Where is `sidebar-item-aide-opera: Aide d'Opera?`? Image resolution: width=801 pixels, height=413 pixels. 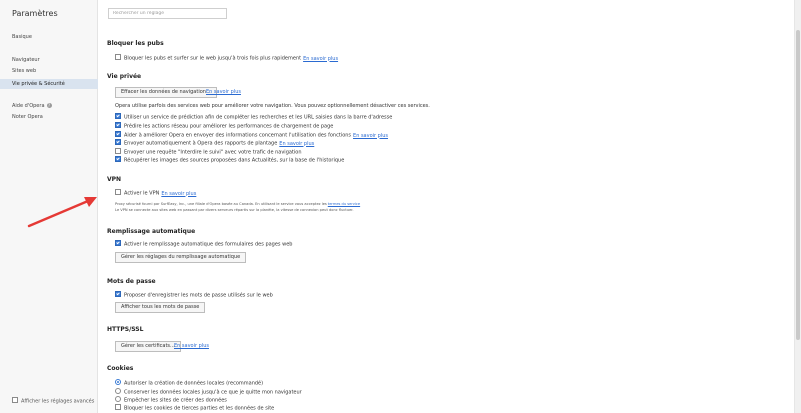 sidebar-item-aide-opera: Aide d'Opera? is located at coordinates (32, 106).